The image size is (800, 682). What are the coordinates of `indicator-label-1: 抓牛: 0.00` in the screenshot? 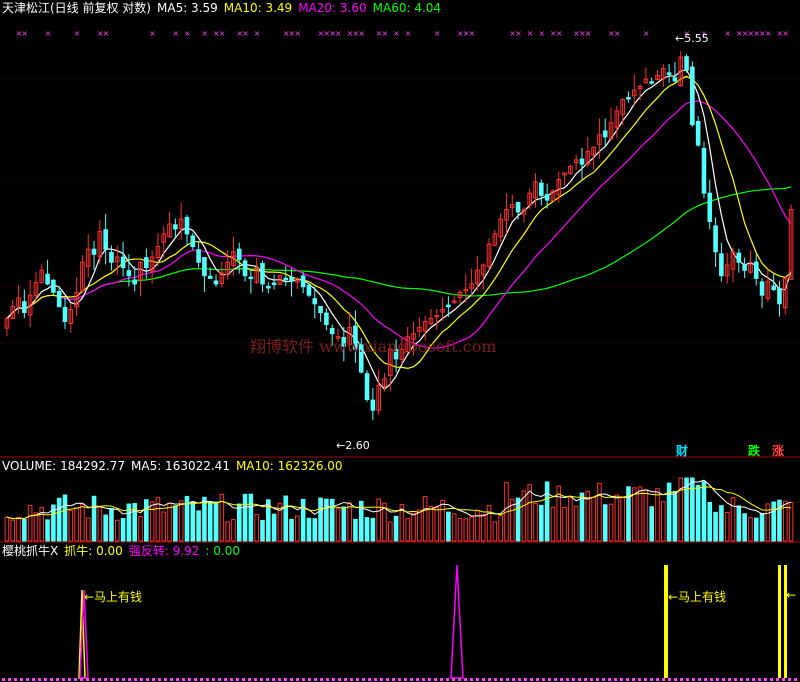 It's located at (93, 551).